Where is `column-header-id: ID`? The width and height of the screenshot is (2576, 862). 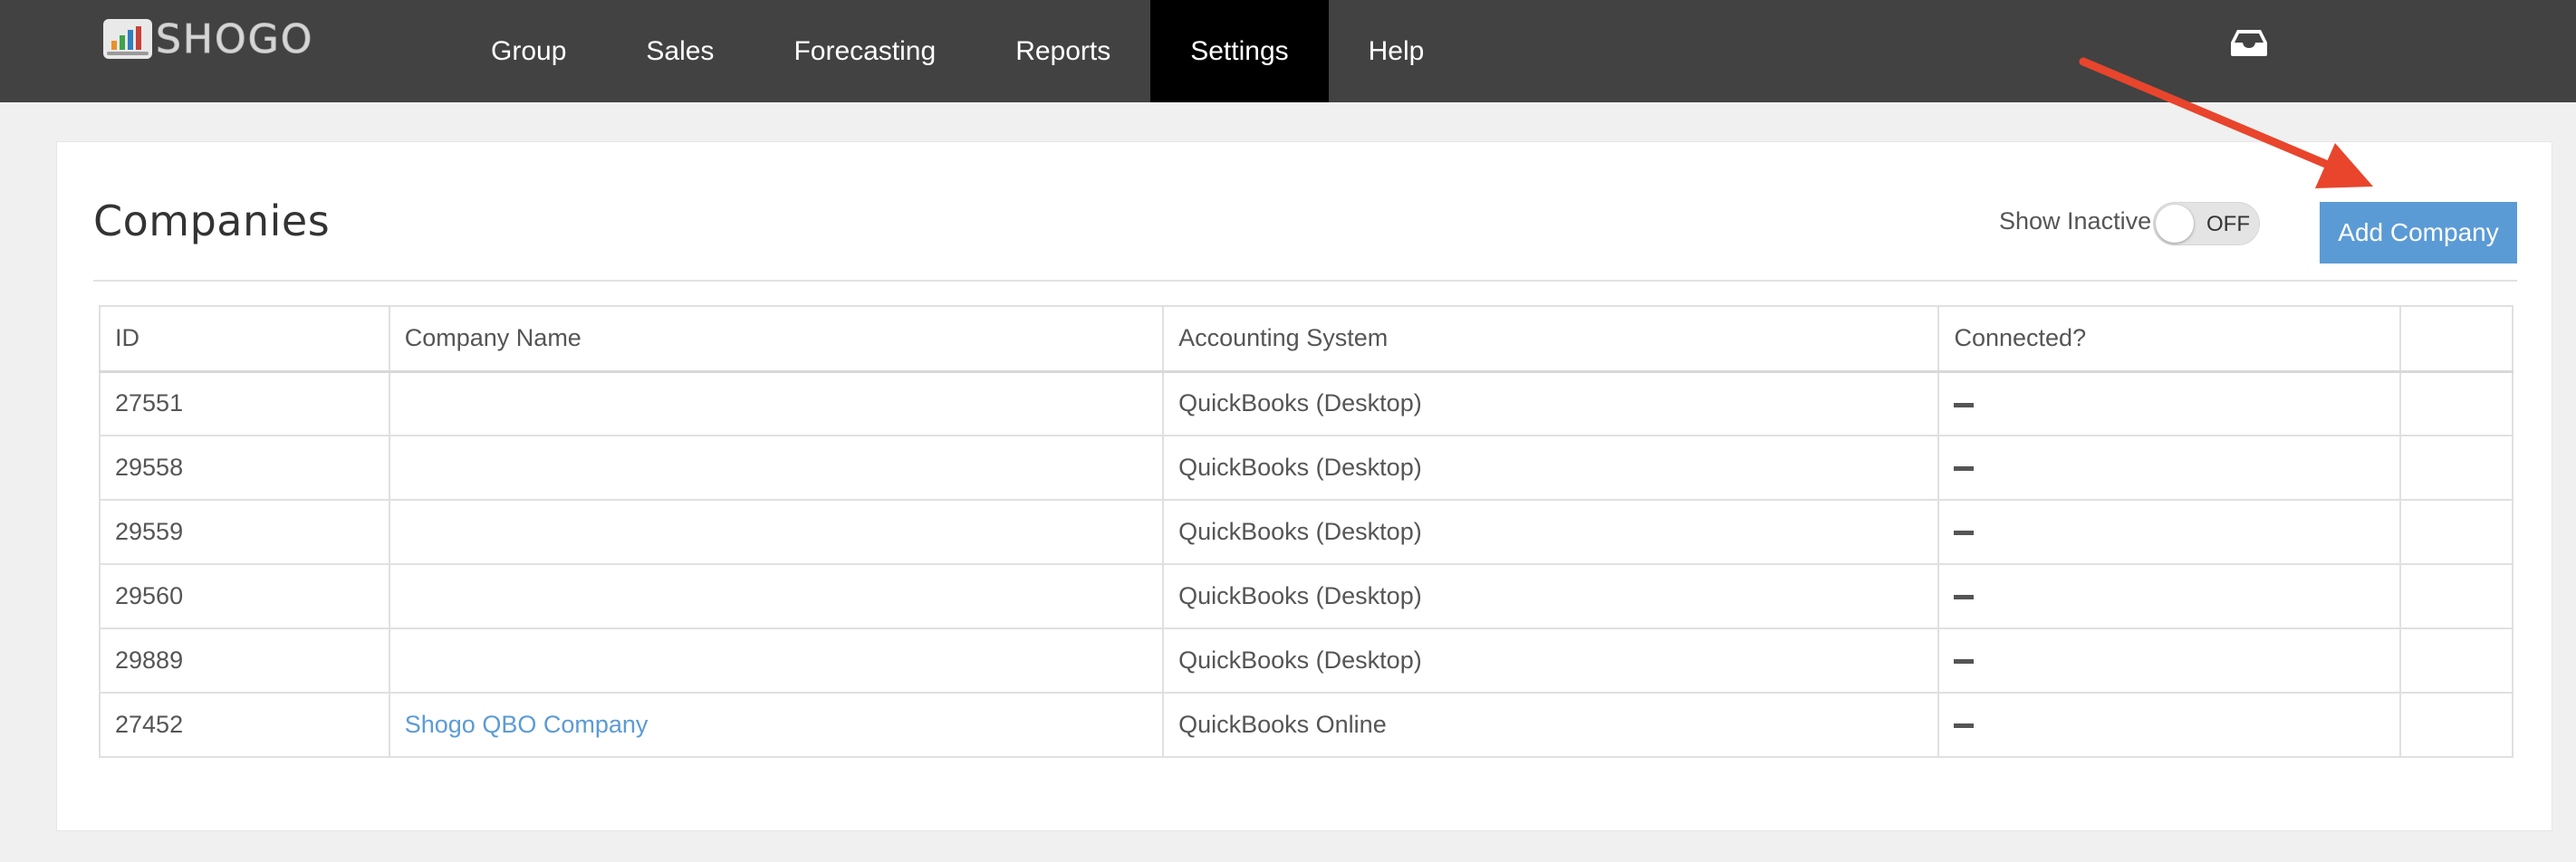 column-header-id: ID is located at coordinates (244, 338).